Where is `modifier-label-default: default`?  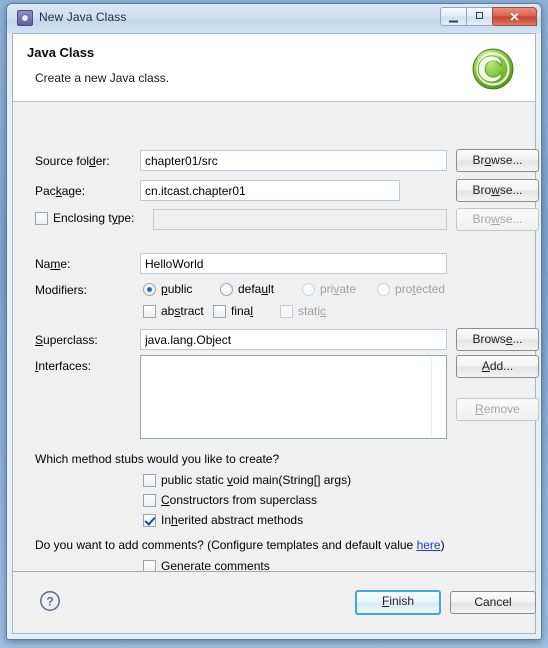 modifier-label-default: default is located at coordinates (256, 289).